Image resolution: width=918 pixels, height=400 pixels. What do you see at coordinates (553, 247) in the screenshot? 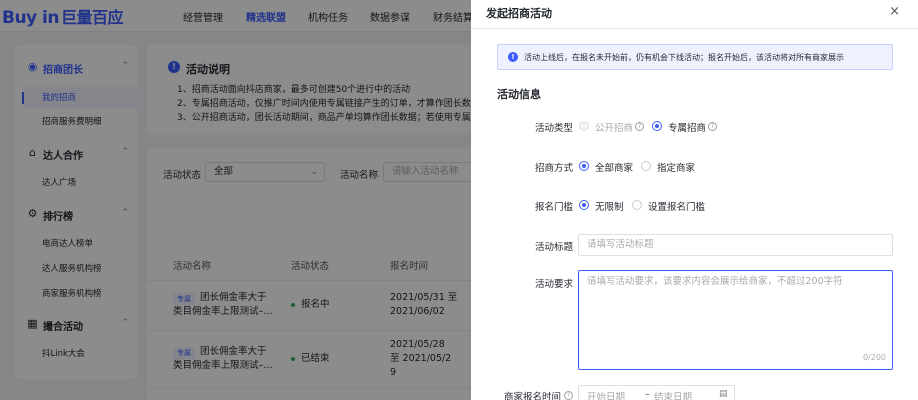
I see `activity-title-label: 活动标题` at bounding box center [553, 247].